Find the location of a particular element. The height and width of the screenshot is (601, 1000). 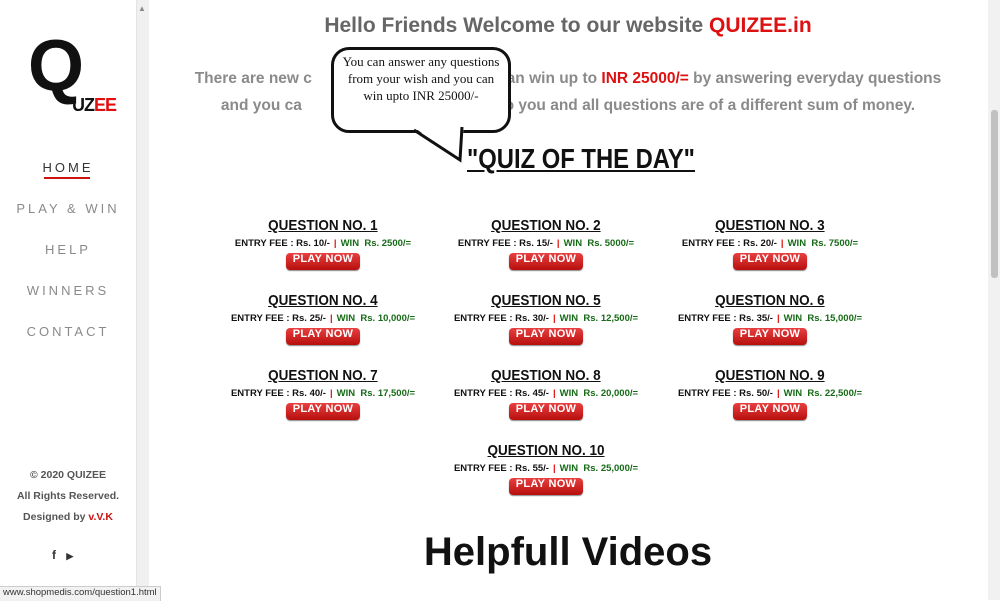

nav-active-underline is located at coordinates (67, 178).